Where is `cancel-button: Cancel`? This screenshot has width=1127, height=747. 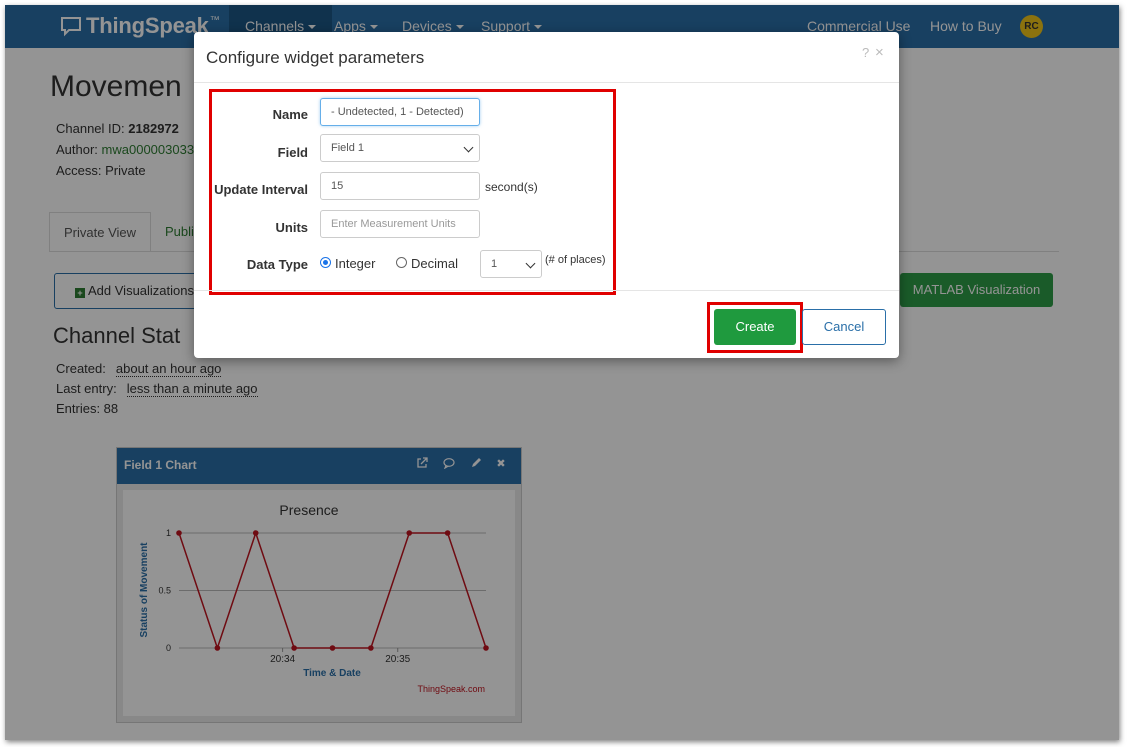 cancel-button: Cancel is located at coordinates (844, 327).